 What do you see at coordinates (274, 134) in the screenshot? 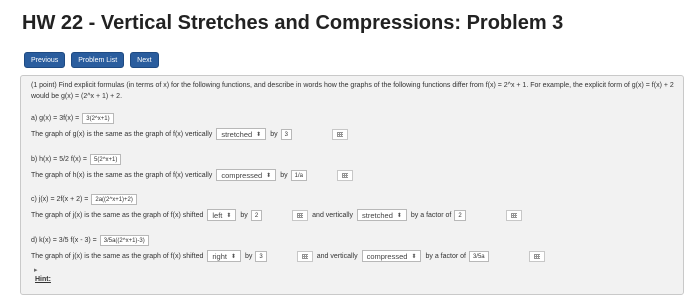
I see `part-a-by-label: by` at bounding box center [274, 134].